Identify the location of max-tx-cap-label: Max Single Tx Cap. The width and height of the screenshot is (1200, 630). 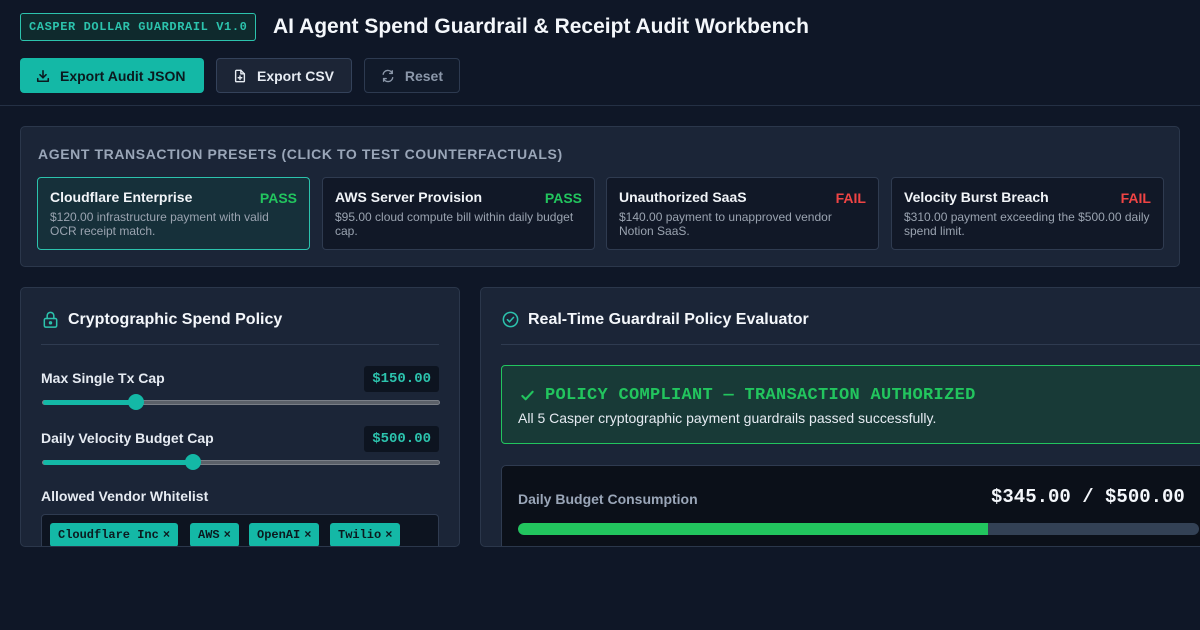
(103, 378).